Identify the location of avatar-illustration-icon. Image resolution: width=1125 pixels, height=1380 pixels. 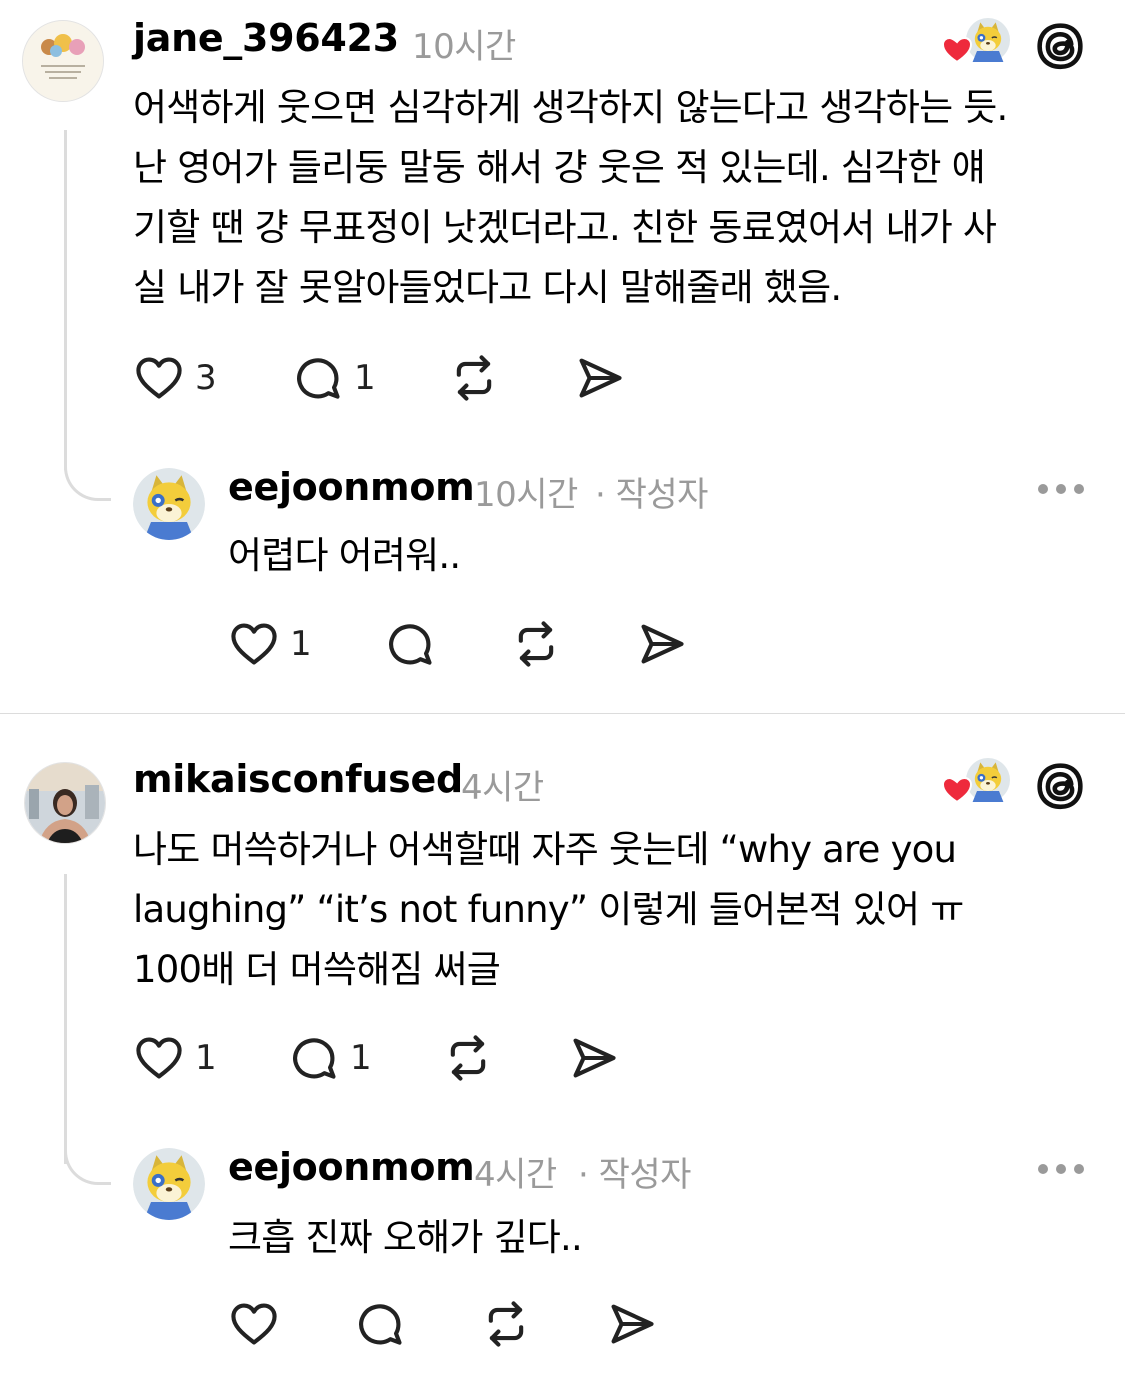
(63, 61).